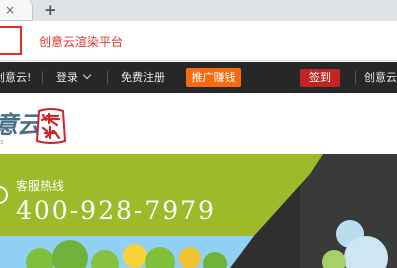 The width and height of the screenshot is (397, 268). Describe the element at coordinates (11, 40) in the screenshot. I see `highlighted-address-box` at that location.